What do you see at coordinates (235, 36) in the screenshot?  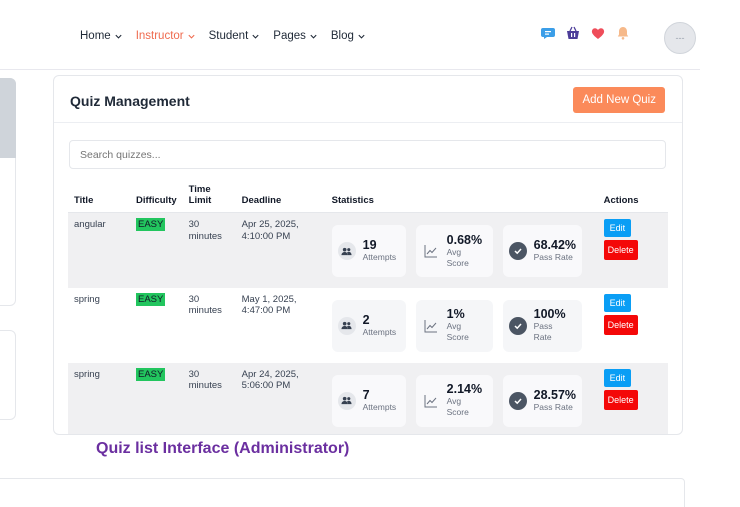 I see `nav-item-student: Student` at bounding box center [235, 36].